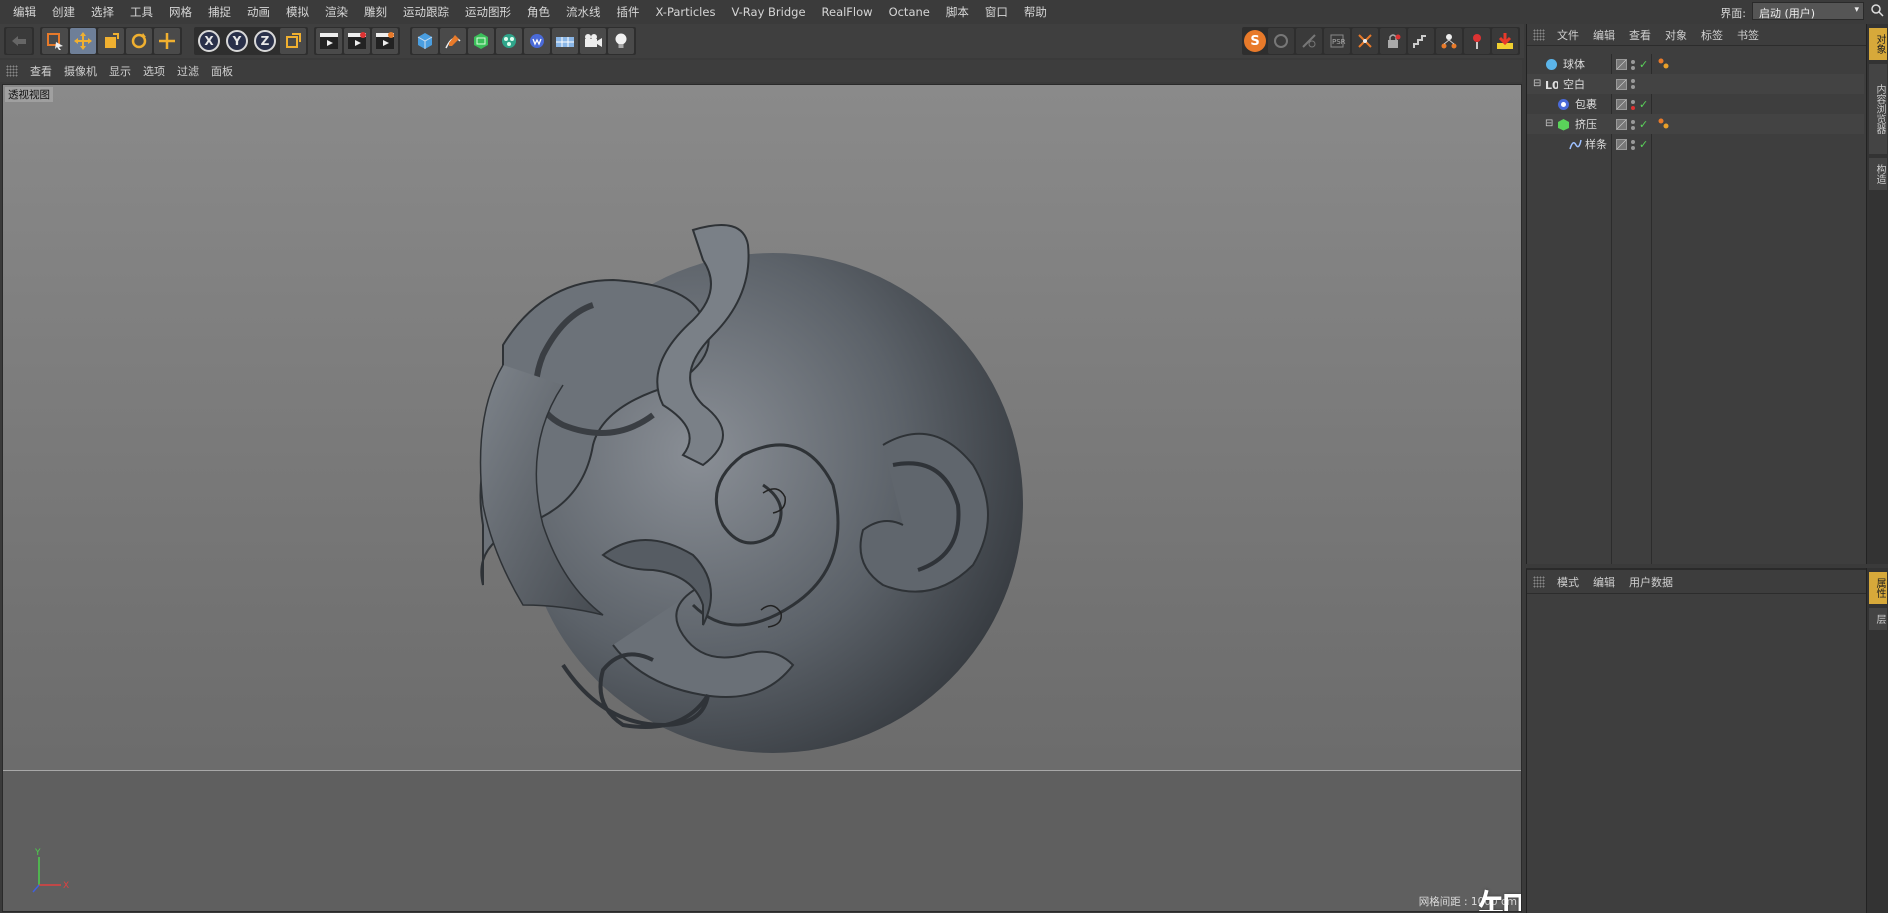  I want to click on side-tab-content-browser: 内容浏览器, so click(1878, 109).